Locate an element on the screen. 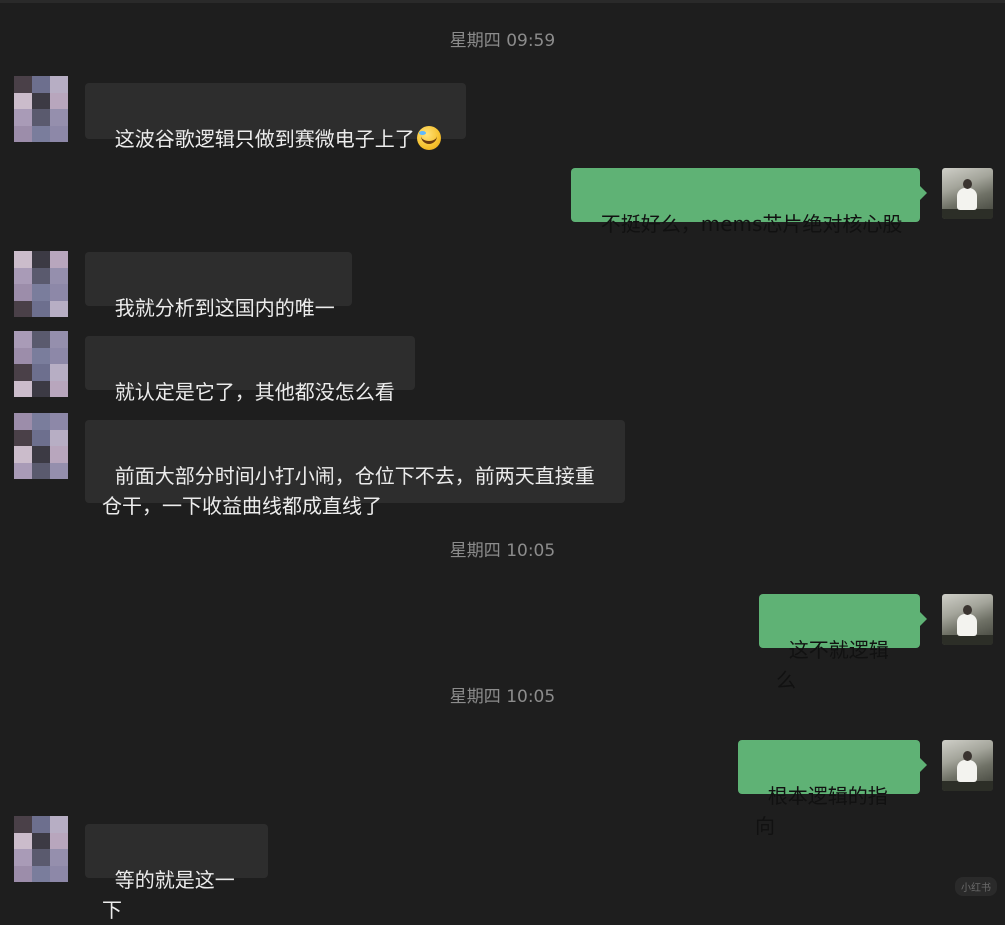 This screenshot has height=925, width=1005. message-text: 等的就是这一下 is located at coordinates (168, 895).